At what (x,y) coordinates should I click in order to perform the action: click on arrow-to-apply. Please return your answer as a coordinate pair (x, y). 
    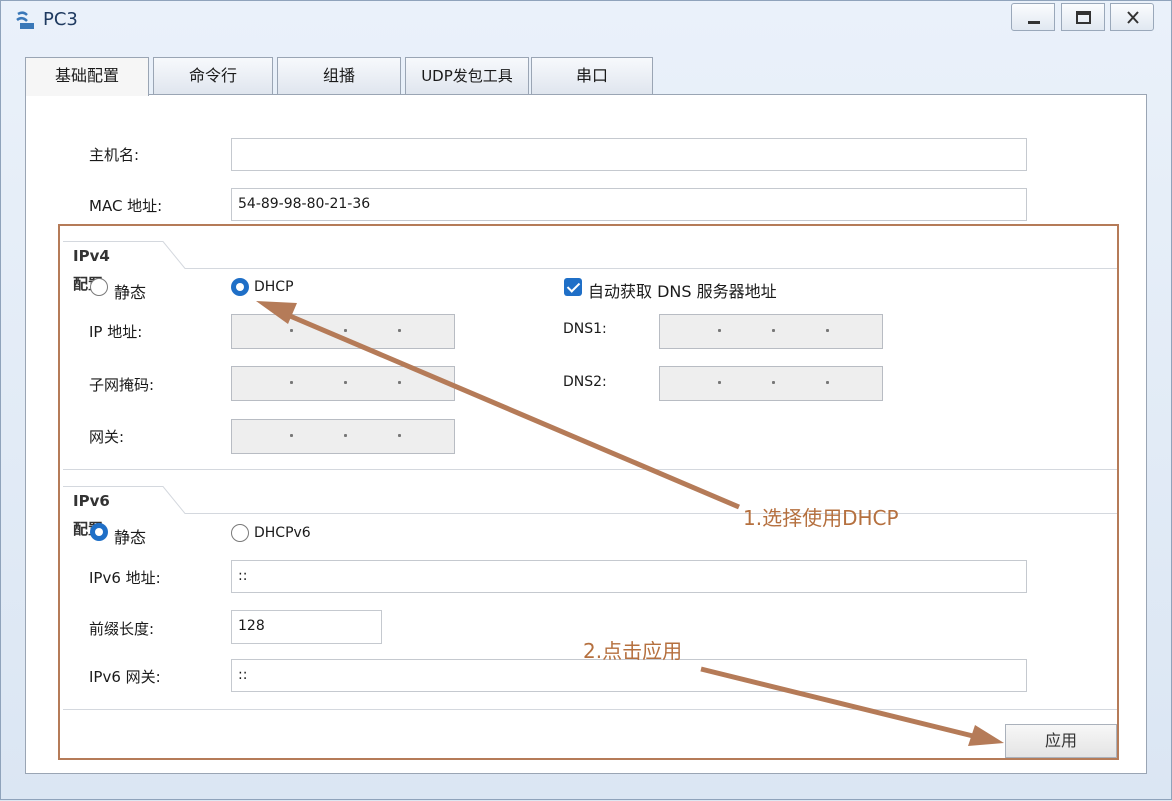
    Looking at the image, I should click on (852, 706).